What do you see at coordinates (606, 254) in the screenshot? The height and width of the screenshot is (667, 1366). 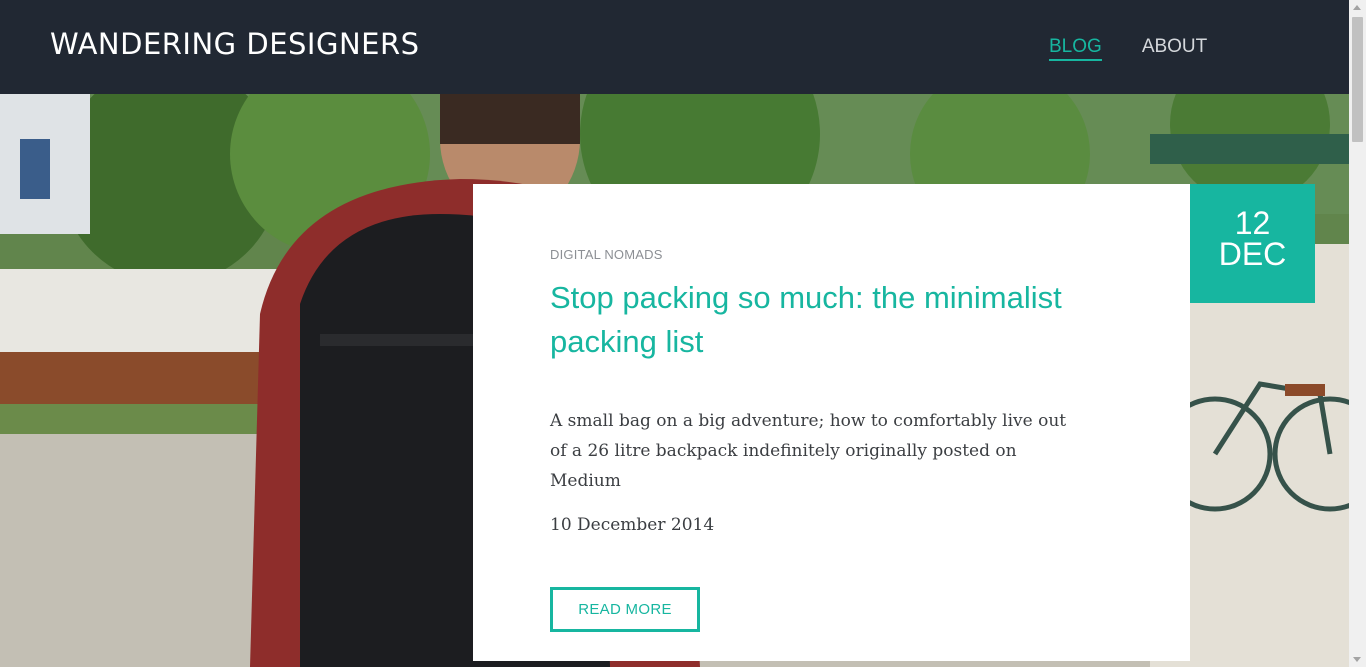 I see `post-category: DIGITAL NOMADS` at bounding box center [606, 254].